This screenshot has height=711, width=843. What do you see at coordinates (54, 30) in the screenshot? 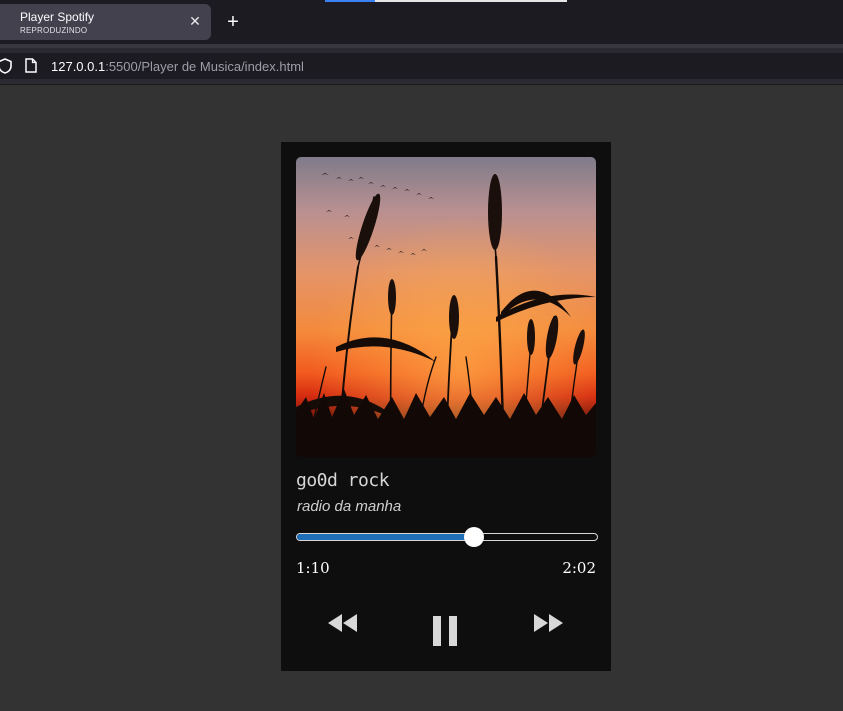
I see `tab-status: REPRODUZINDO` at bounding box center [54, 30].